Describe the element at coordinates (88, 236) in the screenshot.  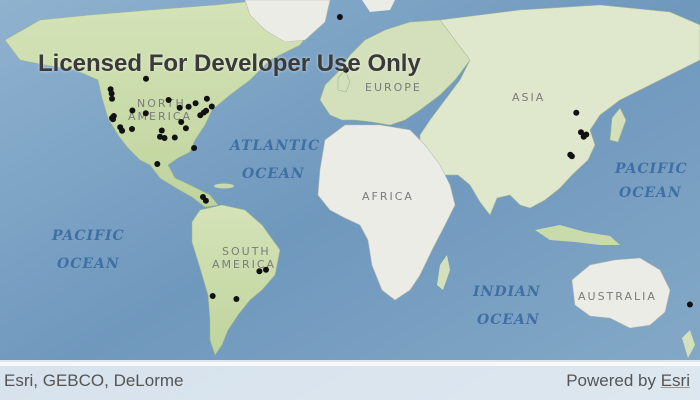
I see `label-pacific-west-1: PACIFIC` at that location.